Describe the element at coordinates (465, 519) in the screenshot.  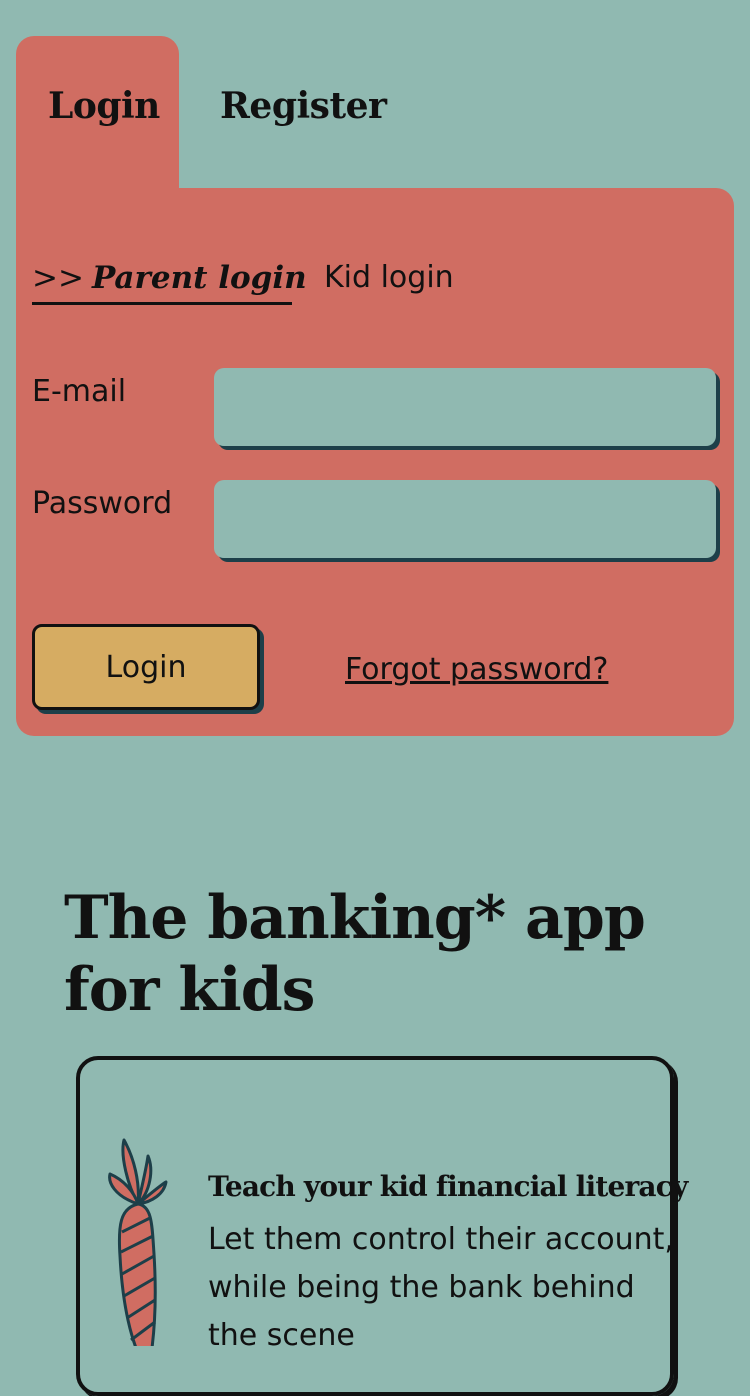
I see `password-field` at that location.